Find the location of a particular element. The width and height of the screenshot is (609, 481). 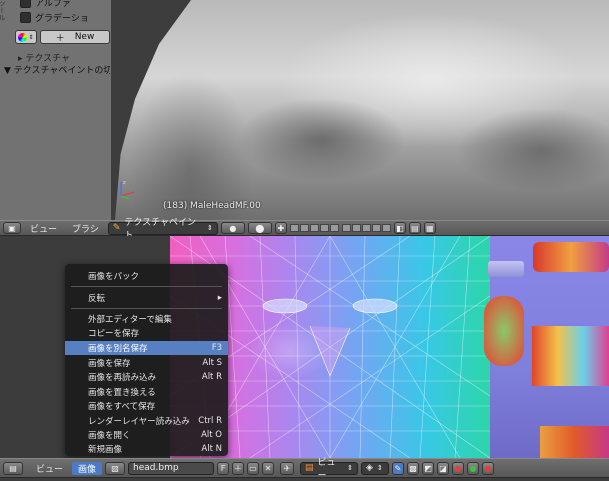

view-mode-icon: ▤ is located at coordinates (309, 468).